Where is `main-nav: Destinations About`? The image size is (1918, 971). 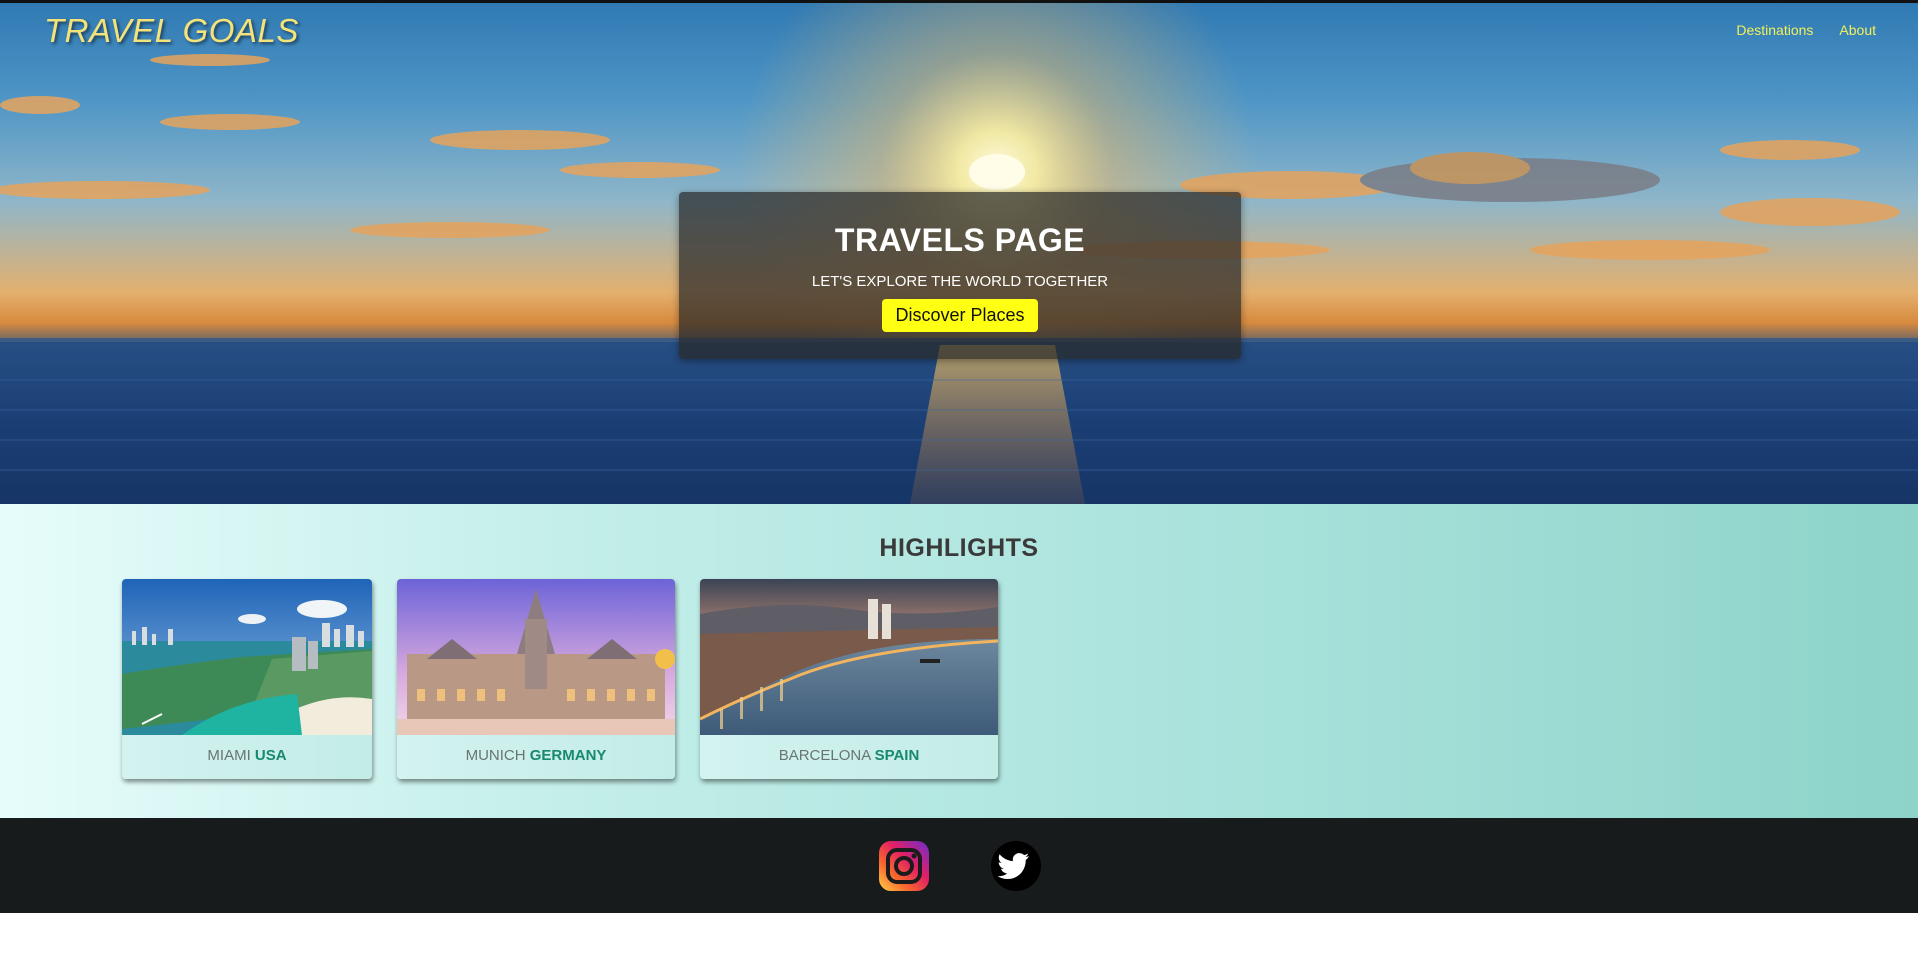
main-nav: Destinations About is located at coordinates (1806, 30).